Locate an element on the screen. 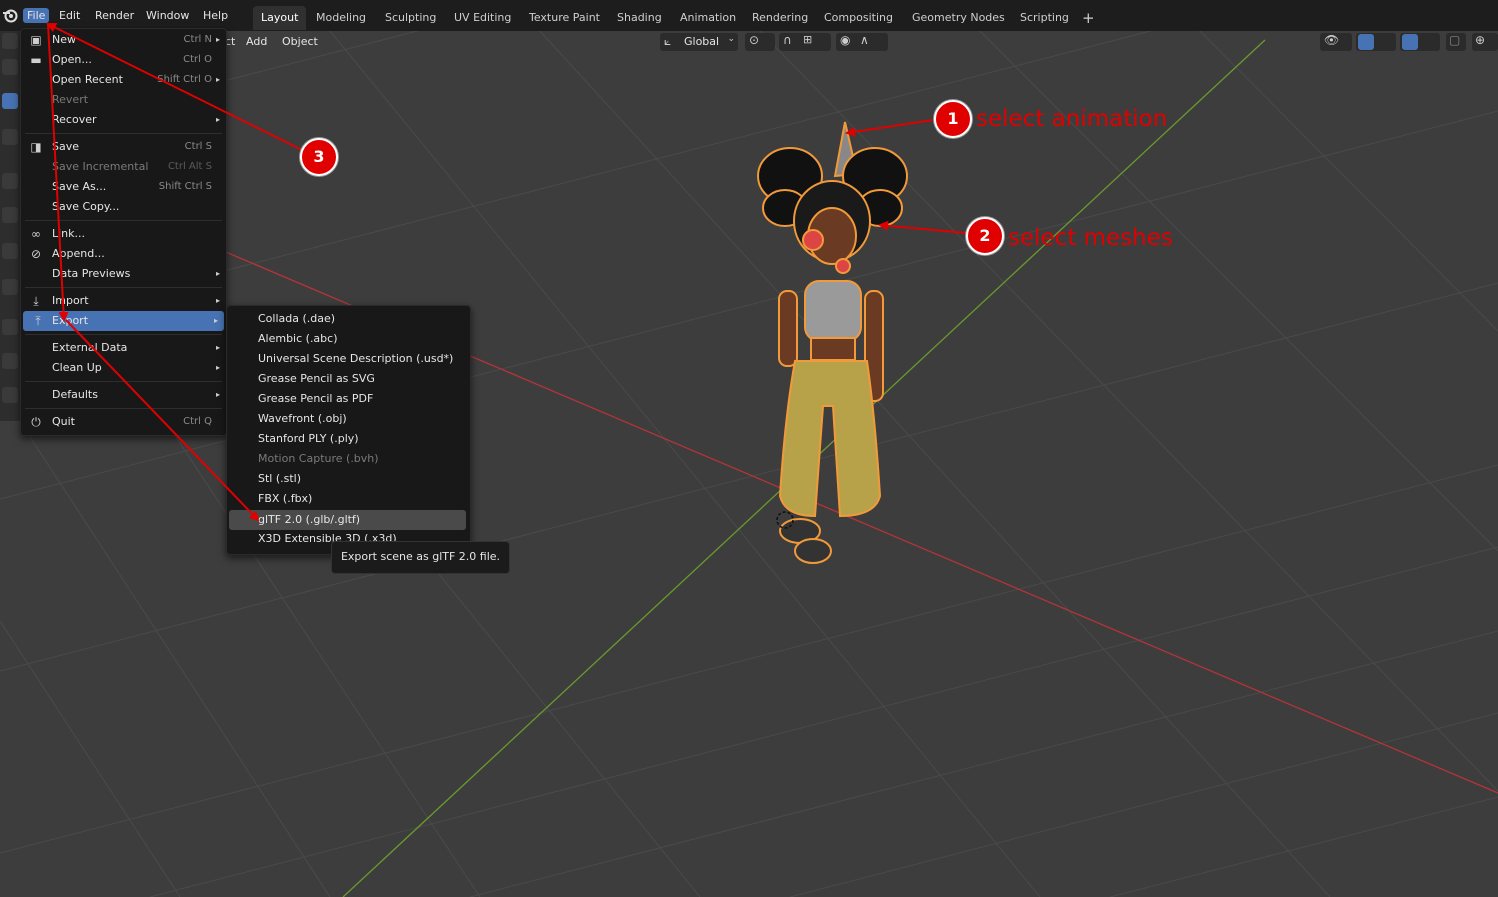 The image size is (1498, 897). tab-scripting: Scripting is located at coordinates (1044, 18).